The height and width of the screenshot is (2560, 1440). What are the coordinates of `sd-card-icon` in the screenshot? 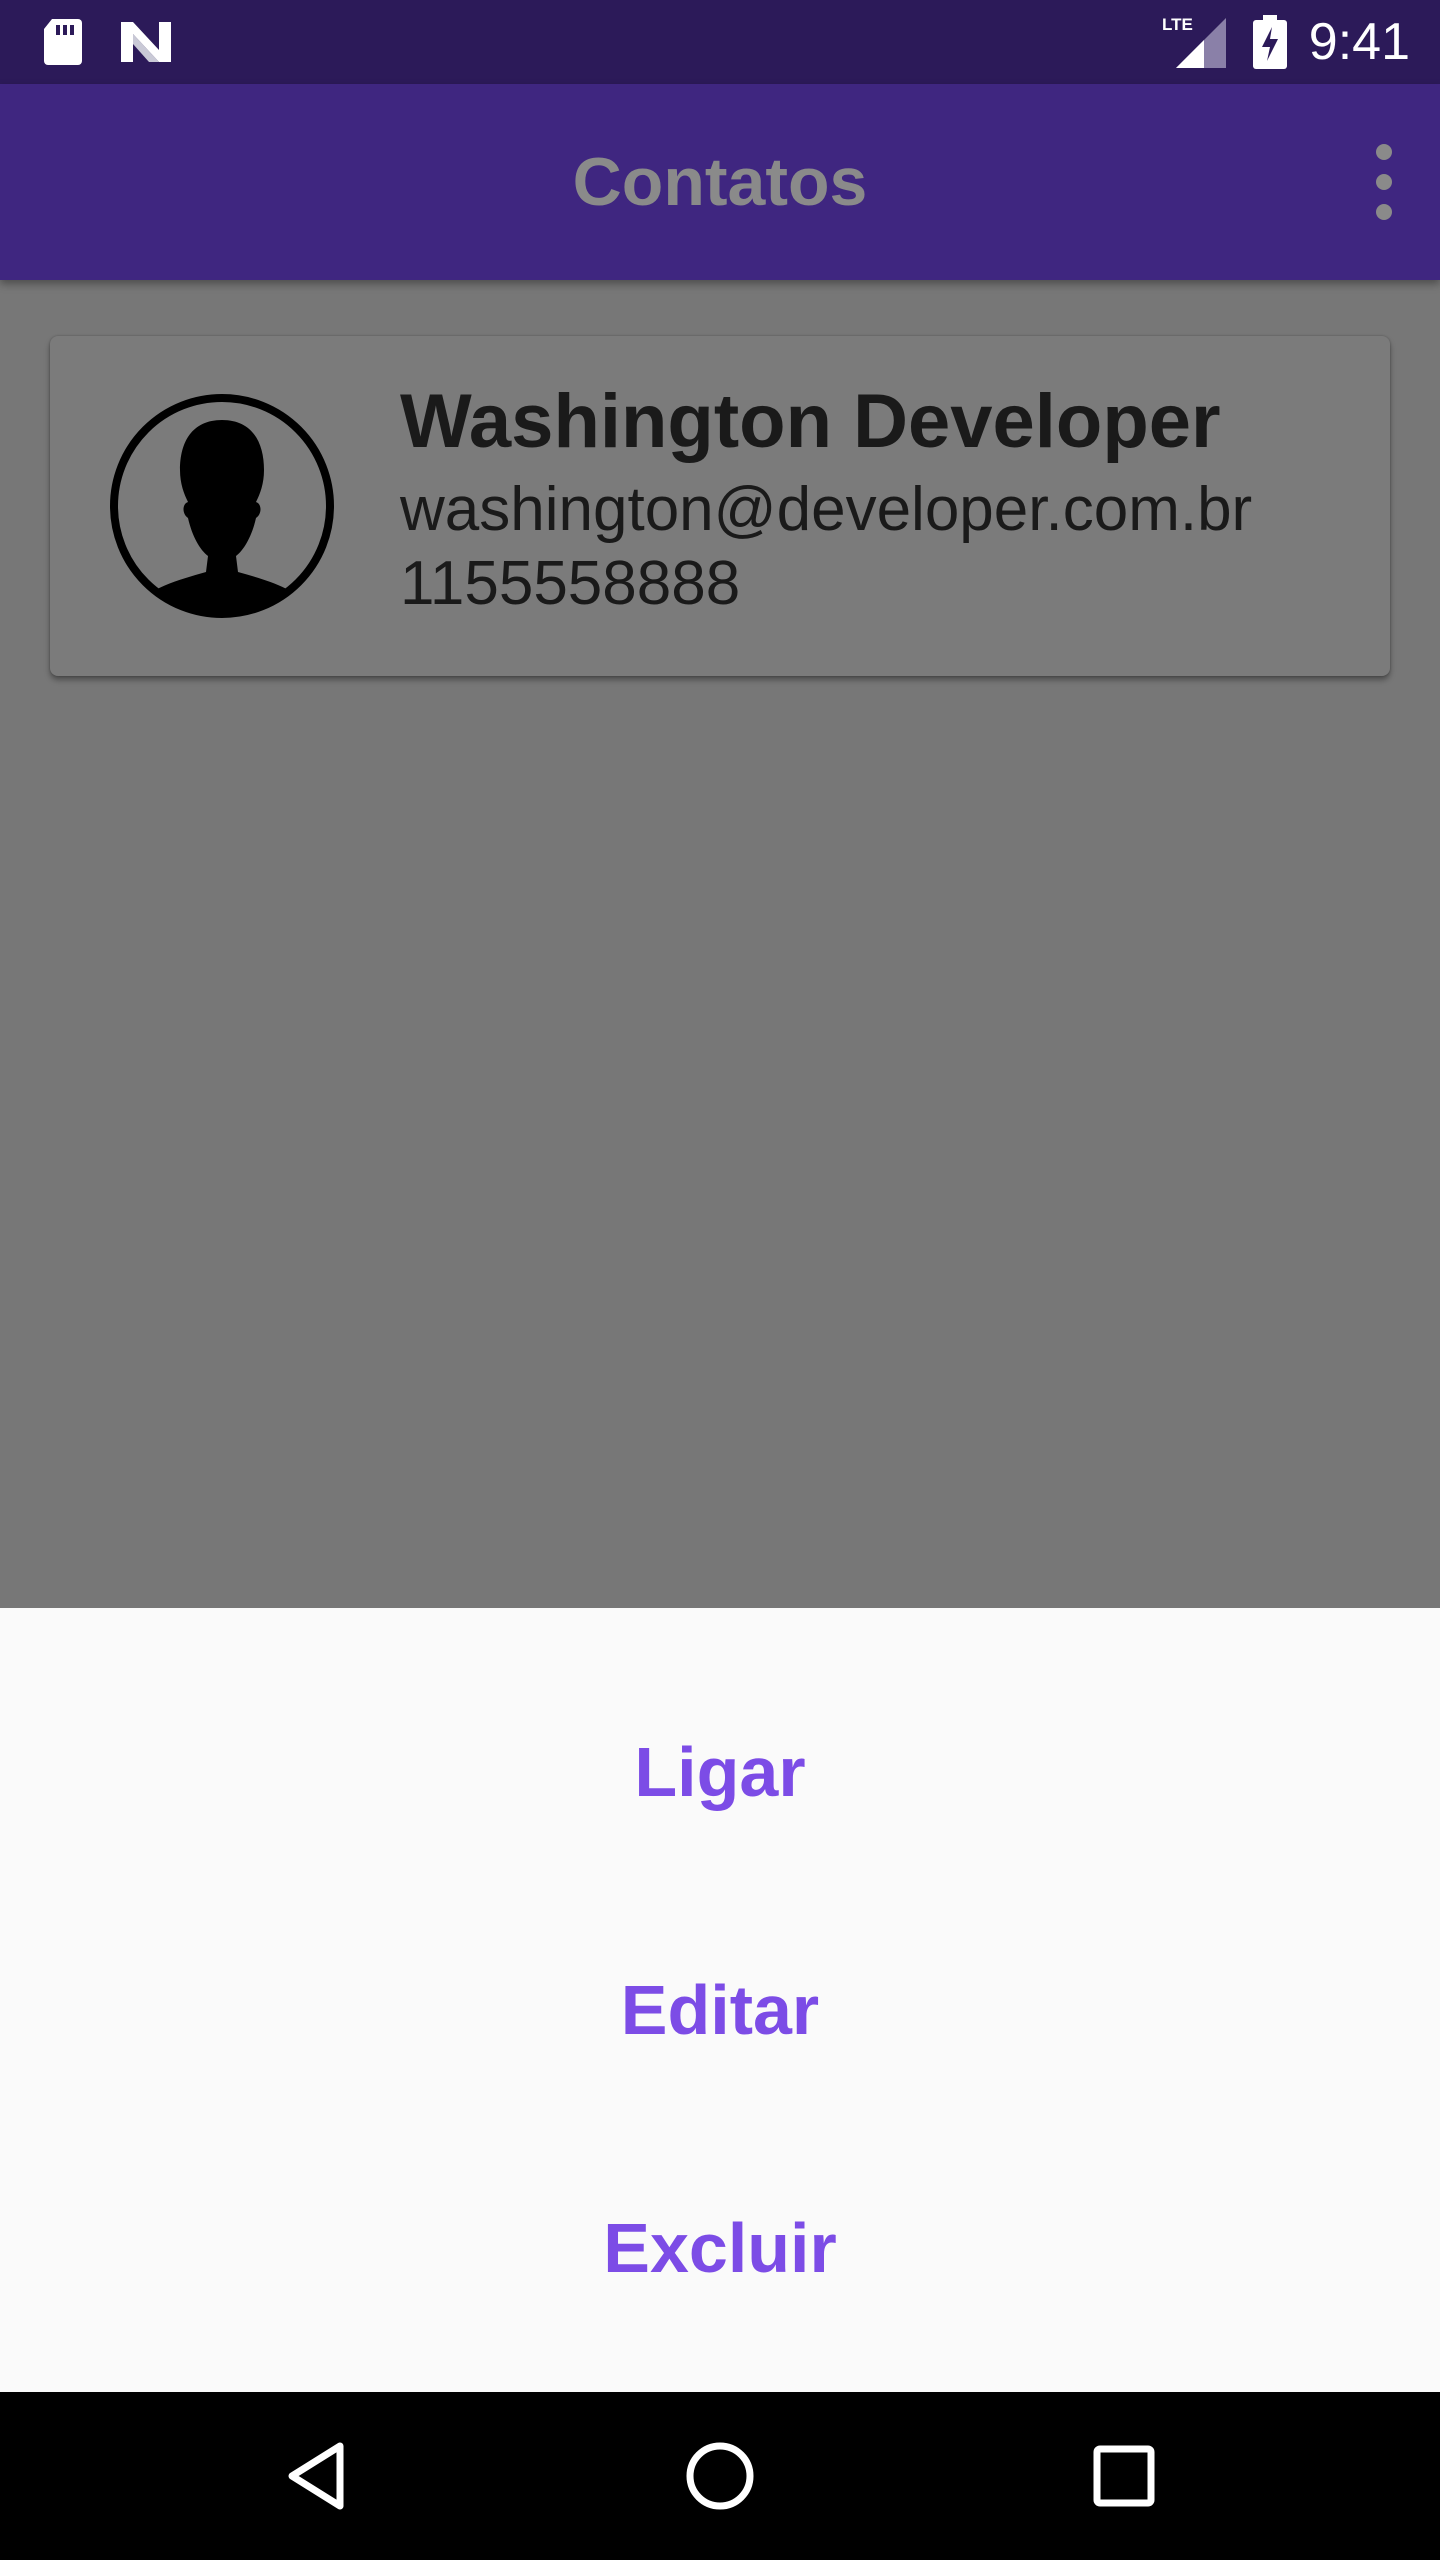 It's located at (63, 42).